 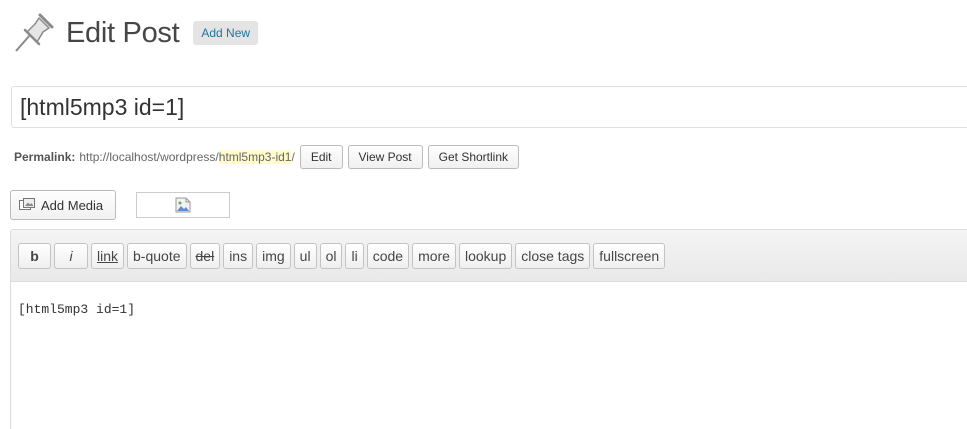 I want to click on quicktag-link-button: link, so click(x=108, y=255).